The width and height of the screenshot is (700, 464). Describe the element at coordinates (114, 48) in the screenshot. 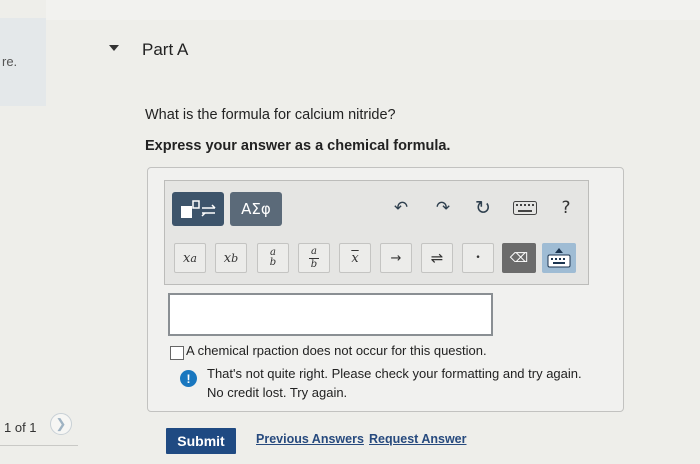

I see `collapse-caret-icon` at that location.